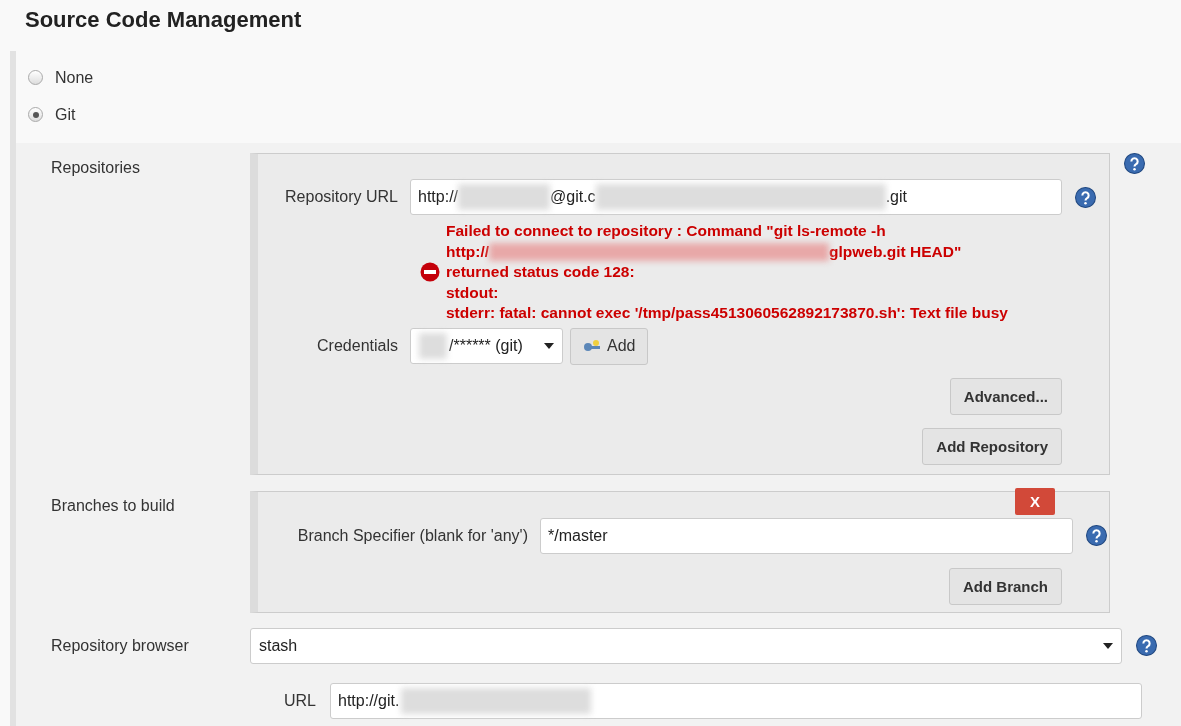  Describe the element at coordinates (412, 535) in the screenshot. I see `field-label: Branch Specifier (blank for 'any')` at that location.